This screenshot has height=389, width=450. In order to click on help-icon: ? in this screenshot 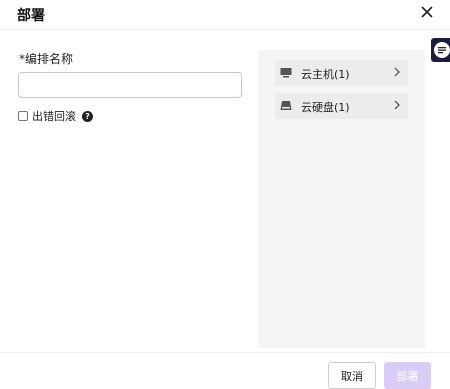, I will do `click(87, 116)`.